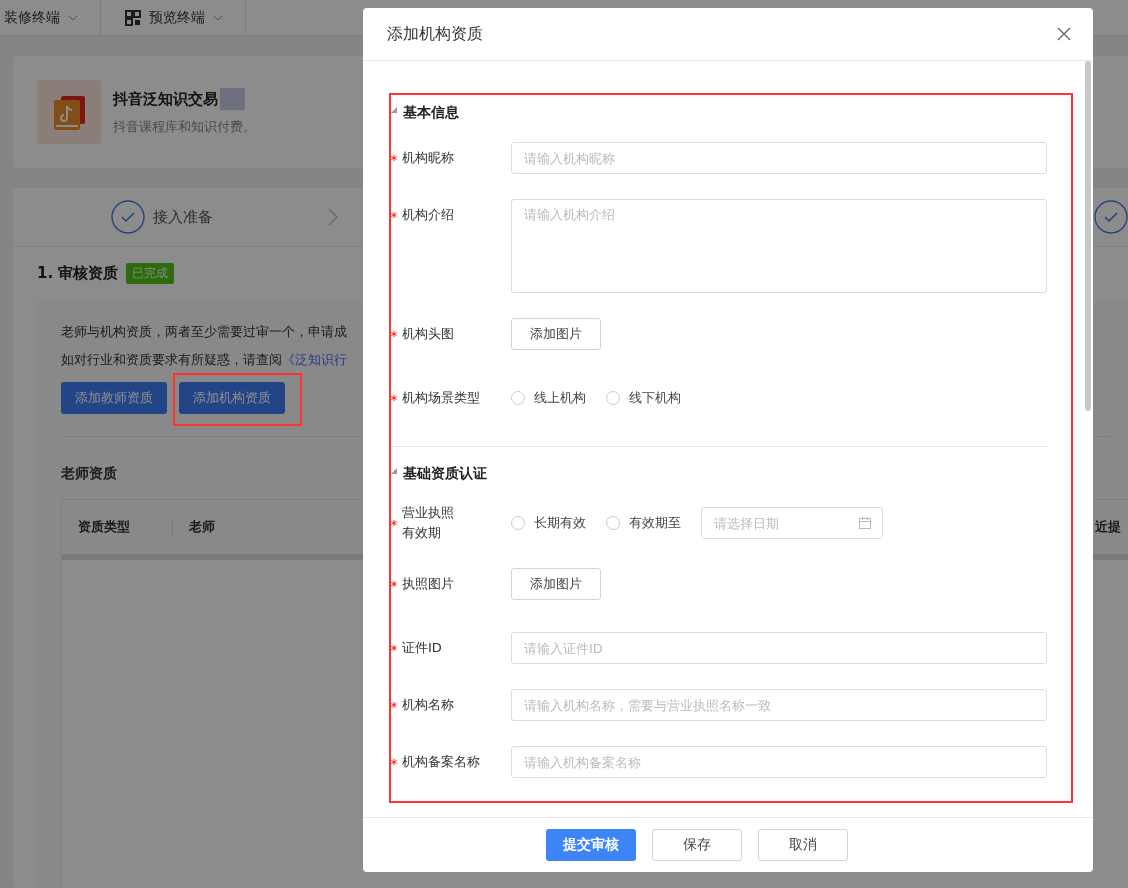  What do you see at coordinates (803, 845) in the screenshot?
I see `dialog-button: 取消` at bounding box center [803, 845].